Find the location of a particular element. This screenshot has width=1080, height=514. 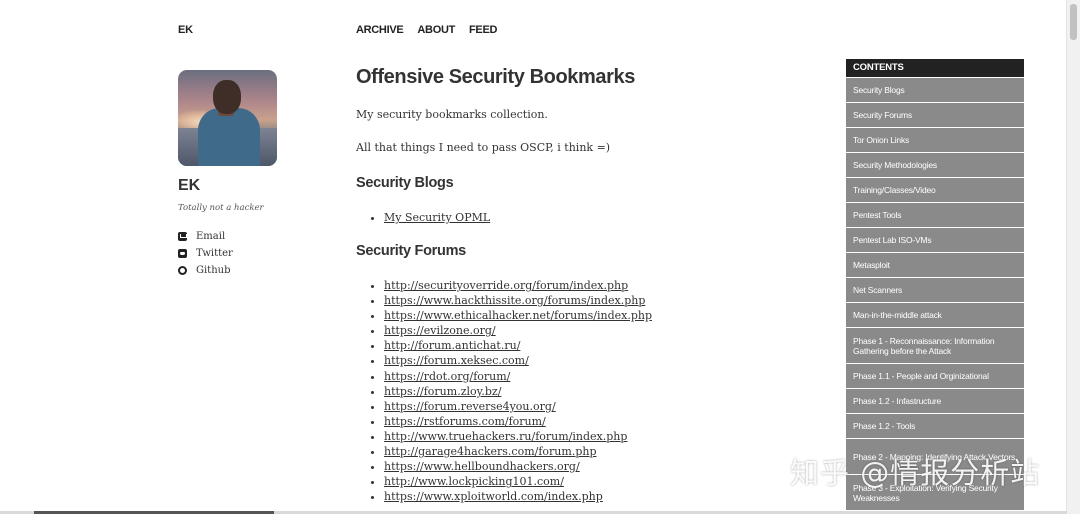

forum-link: http://www.lockpicking101.com/ is located at coordinates (474, 481).